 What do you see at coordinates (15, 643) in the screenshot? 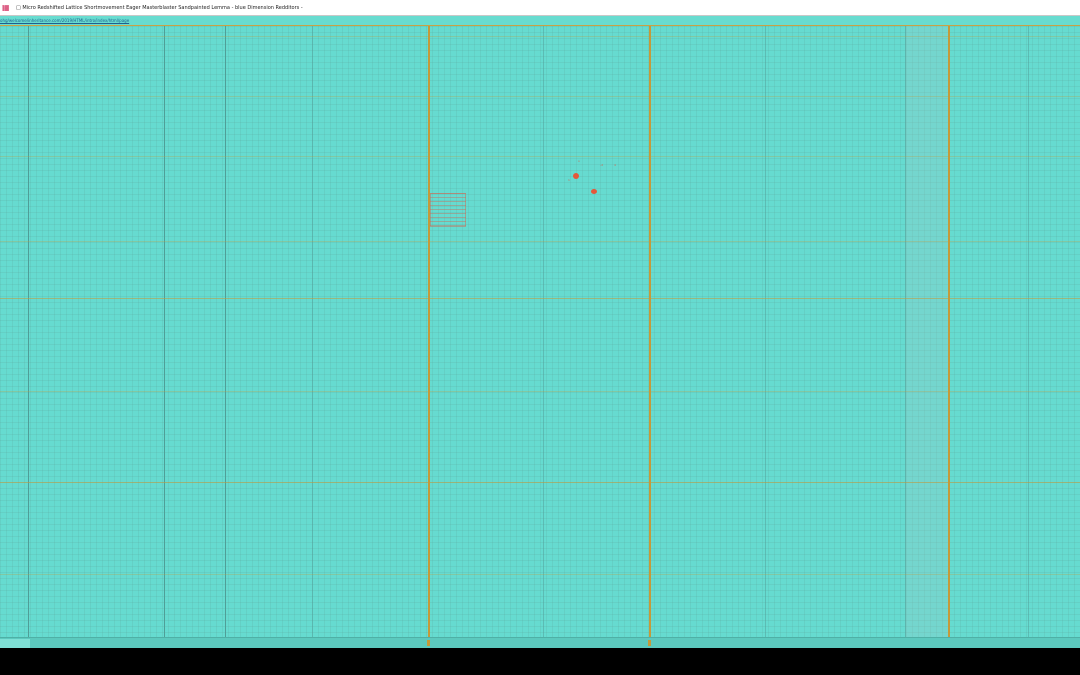
I see `status-segment` at bounding box center [15, 643].